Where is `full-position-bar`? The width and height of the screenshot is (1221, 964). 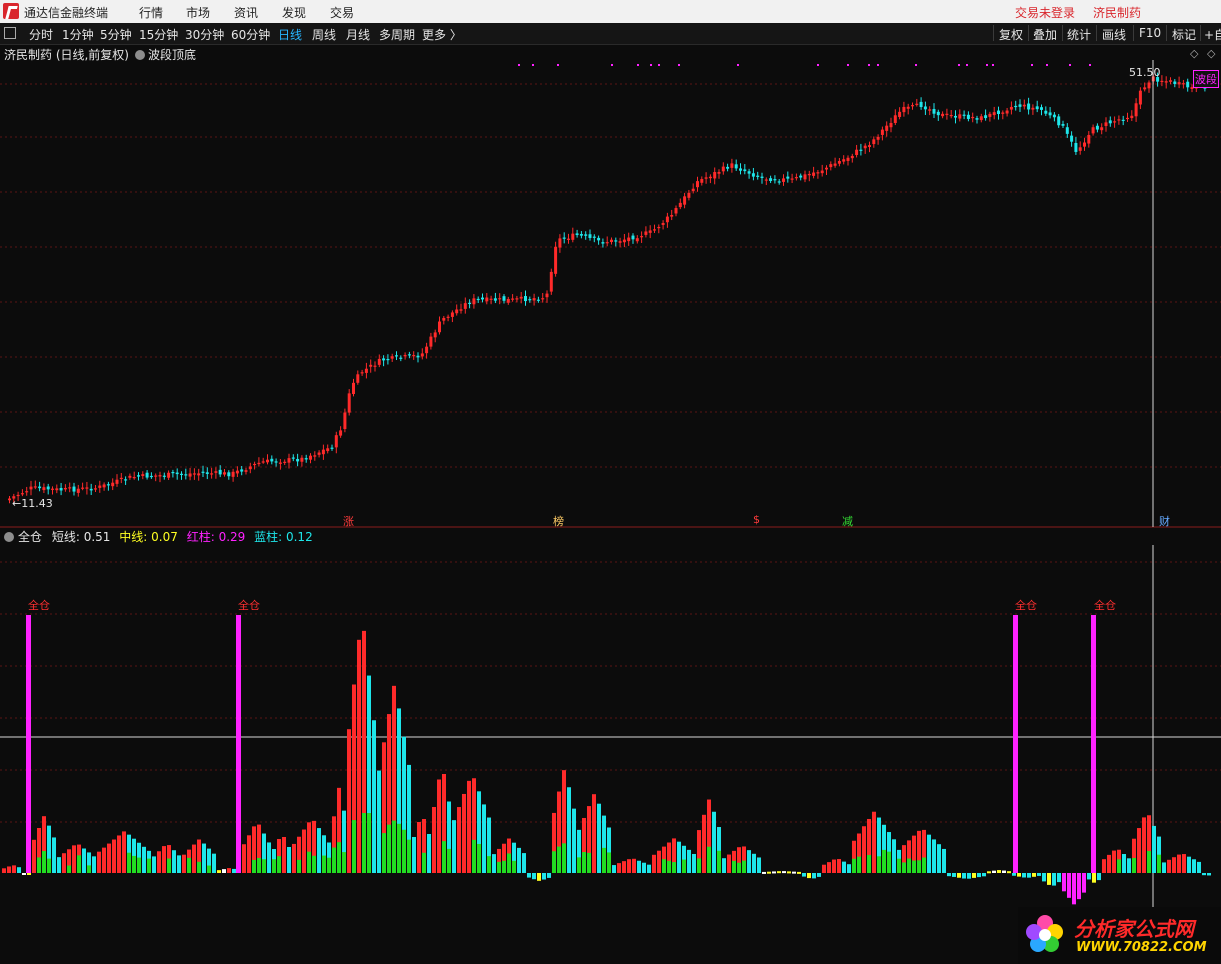 full-position-bar is located at coordinates (1015, 744).